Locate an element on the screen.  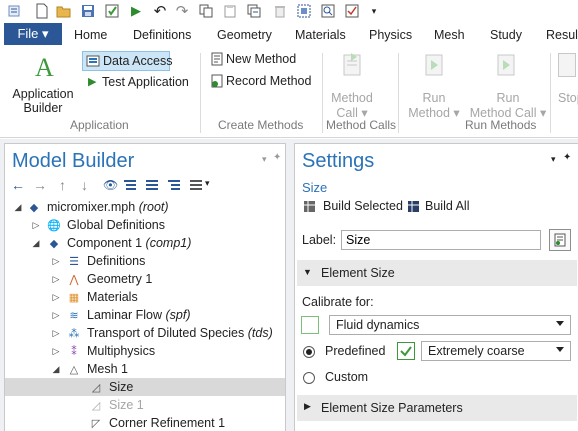
tree-item-corner-refinement: ◸ Corner Refinement 1 is located at coordinates (145, 422).